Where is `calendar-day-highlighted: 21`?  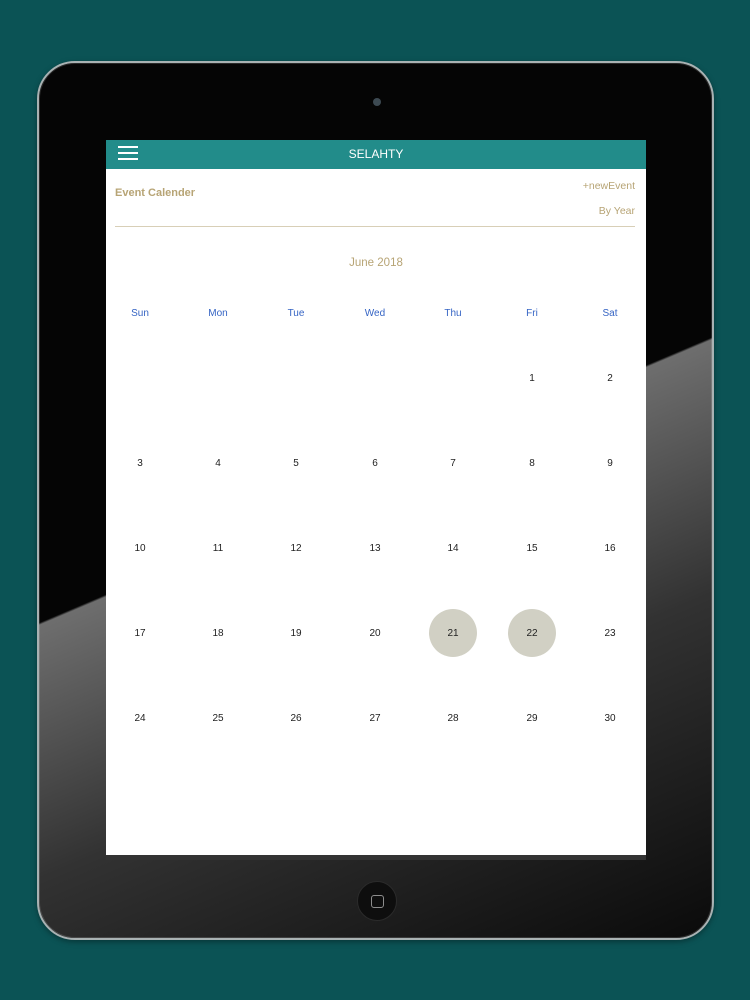 calendar-day-highlighted: 21 is located at coordinates (453, 633).